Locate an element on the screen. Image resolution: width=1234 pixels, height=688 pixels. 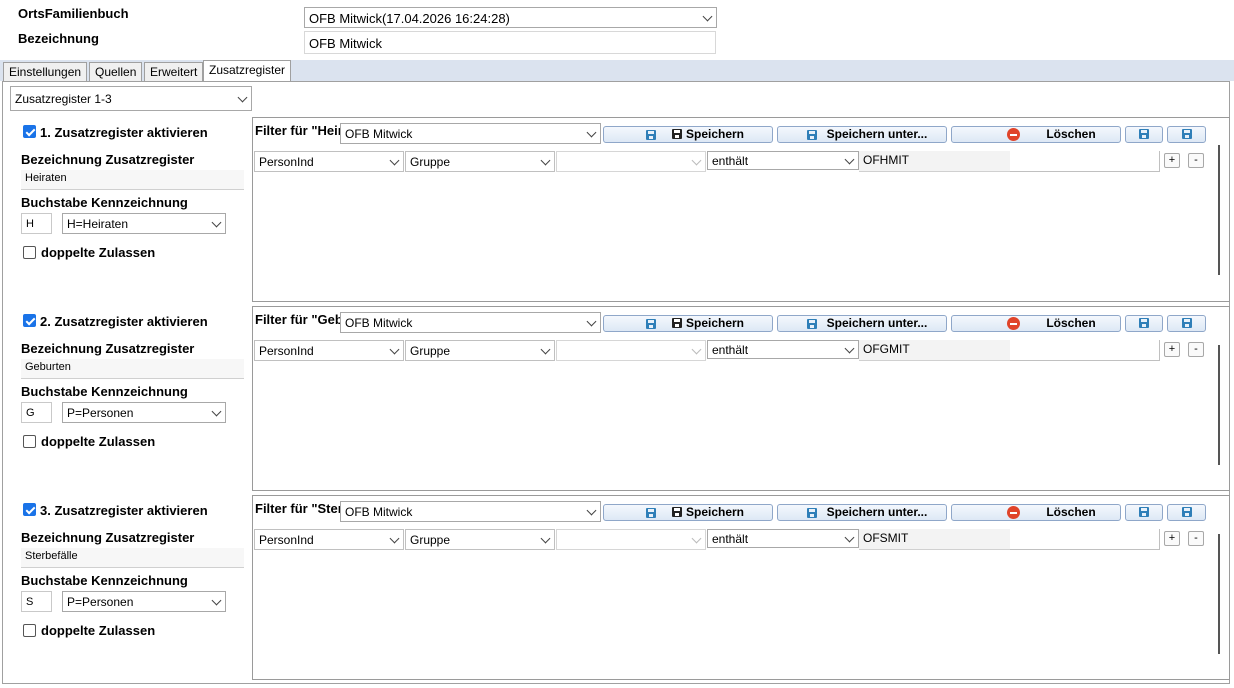
ofb-select: OFB Mitwick(17.04.2026 16:24:28) is located at coordinates (510, 17).